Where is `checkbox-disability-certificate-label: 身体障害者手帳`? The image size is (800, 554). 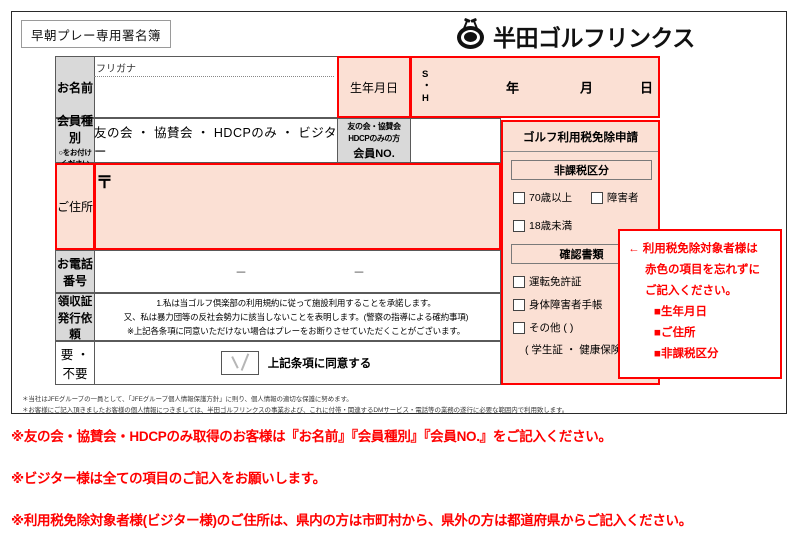
checkbox-disability-certificate-label: 身体障害者手帳 is located at coordinates (566, 305).